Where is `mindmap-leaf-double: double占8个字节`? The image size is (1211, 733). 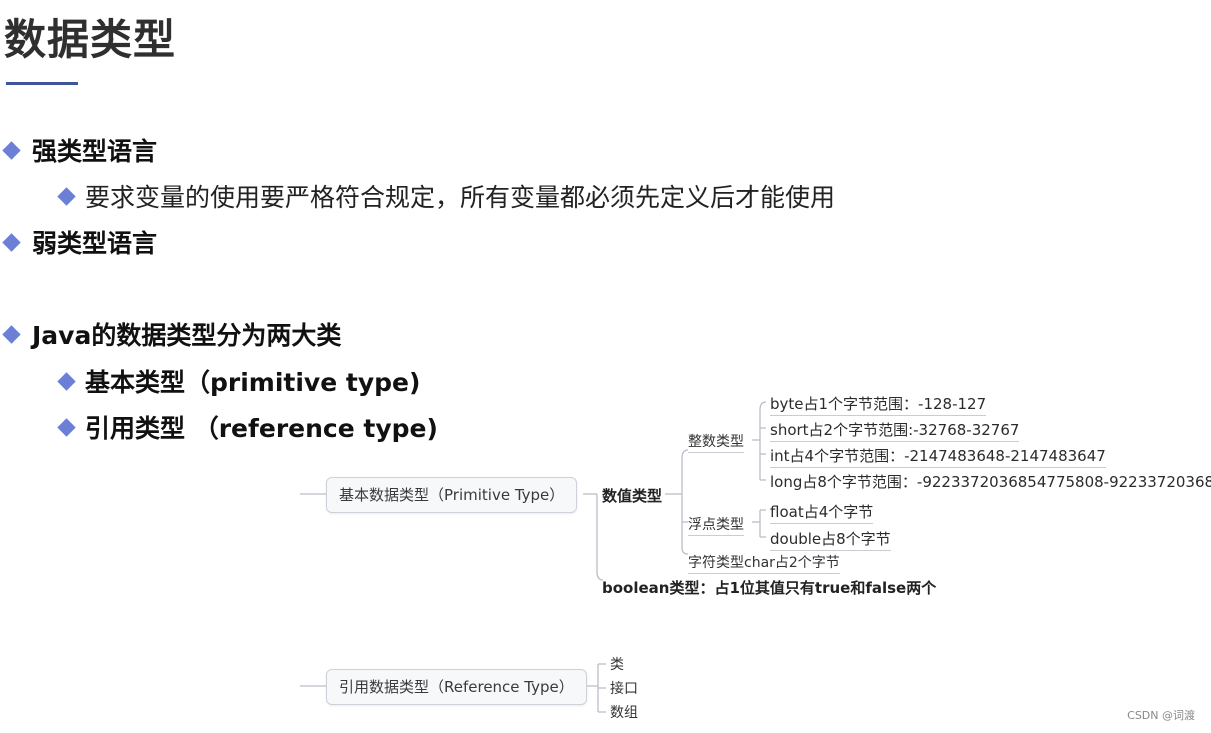 mindmap-leaf-double: double占8个字节 is located at coordinates (830, 539).